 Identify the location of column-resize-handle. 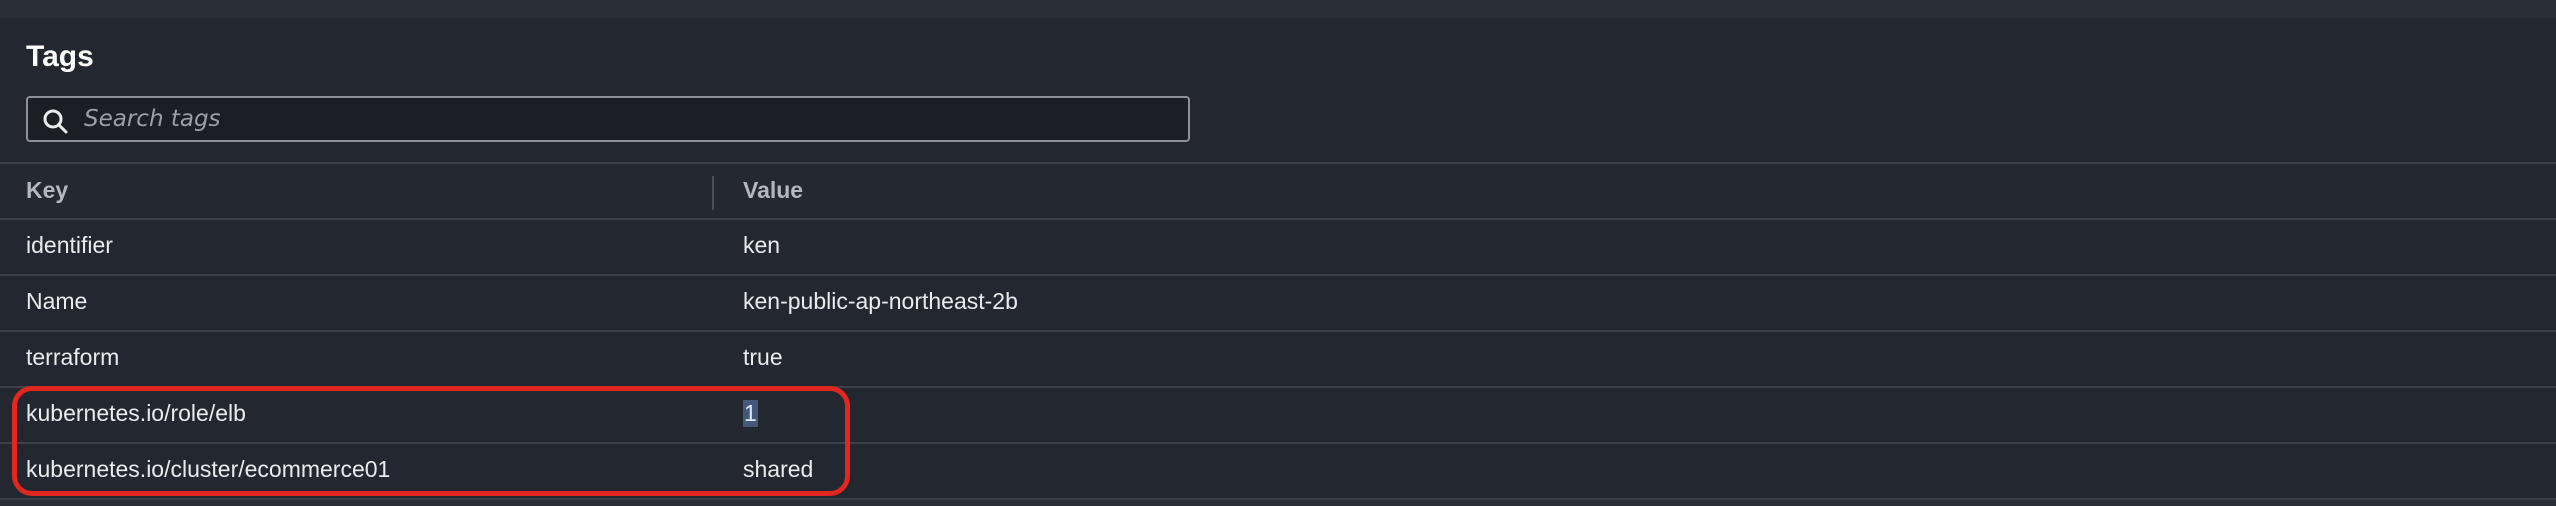
(713, 193).